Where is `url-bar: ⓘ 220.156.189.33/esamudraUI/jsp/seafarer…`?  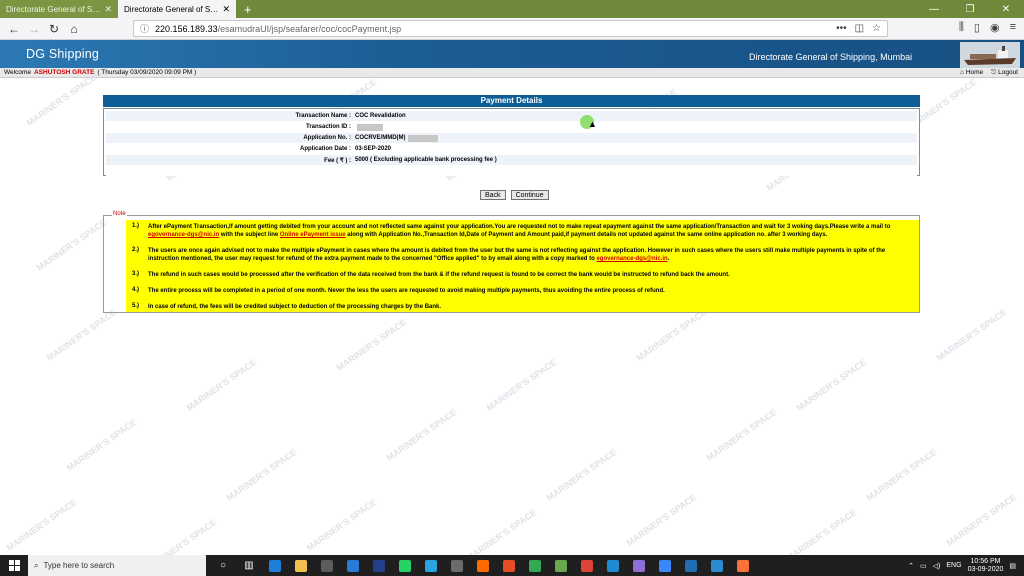 url-bar: ⓘ 220.156.189.33/esamudraUI/jsp/seafarer… is located at coordinates (510, 28).